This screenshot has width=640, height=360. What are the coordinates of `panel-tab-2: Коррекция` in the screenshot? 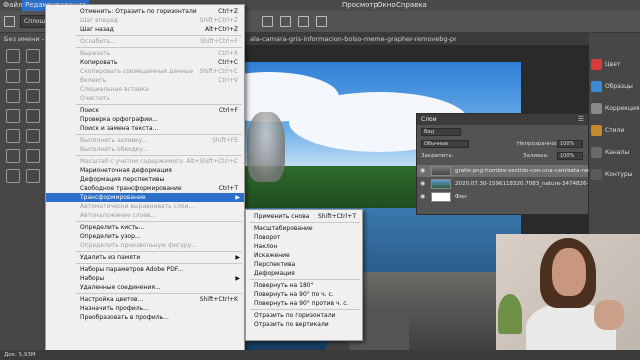 It's located at (614, 109).